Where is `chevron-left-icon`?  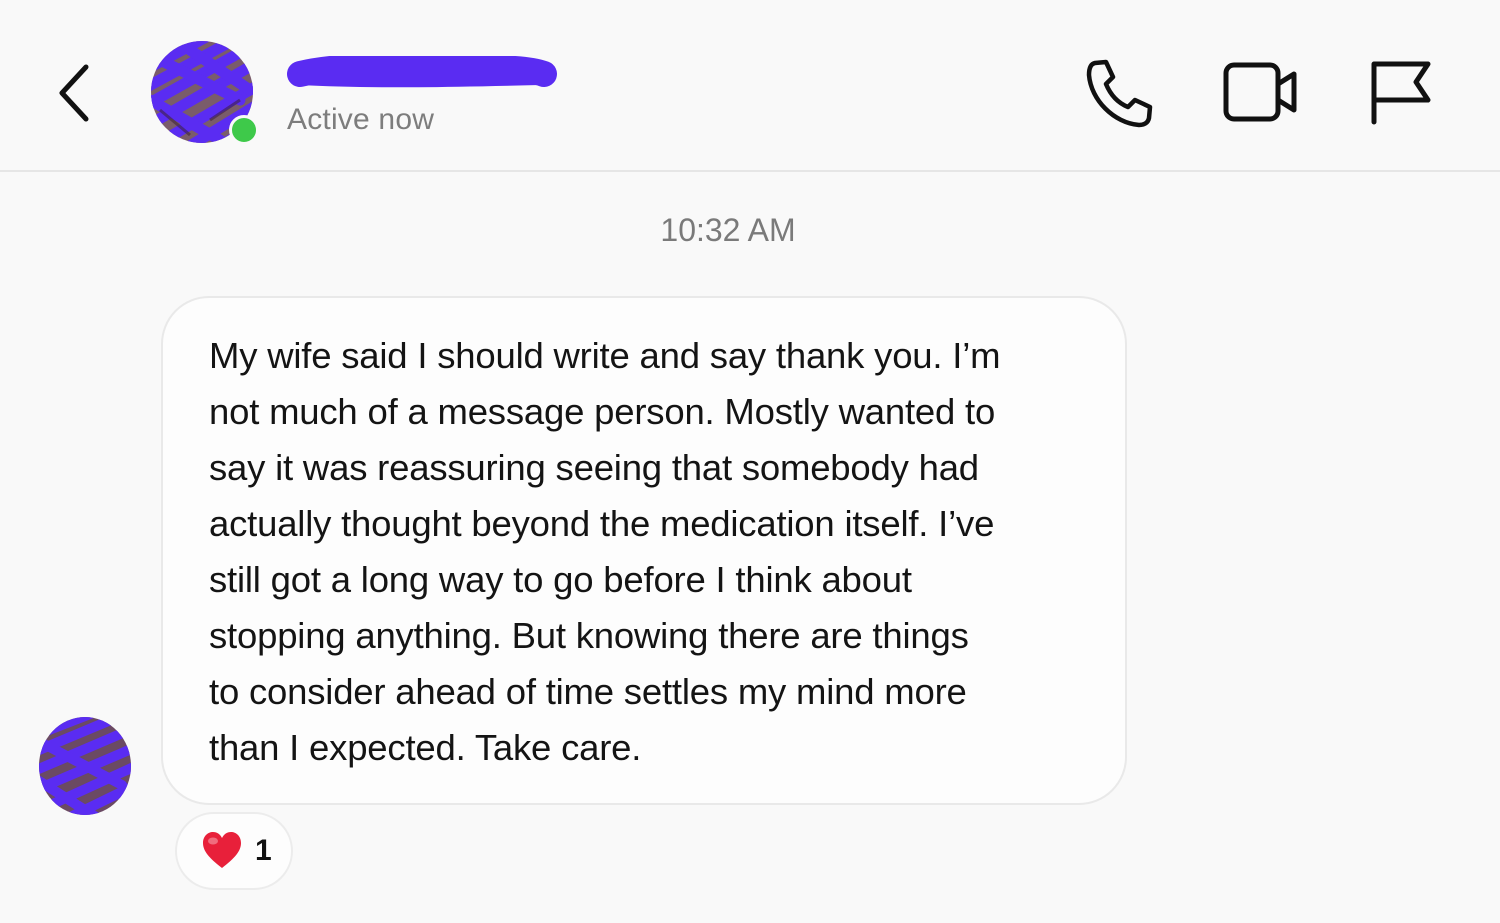 chevron-left-icon is located at coordinates (74, 93).